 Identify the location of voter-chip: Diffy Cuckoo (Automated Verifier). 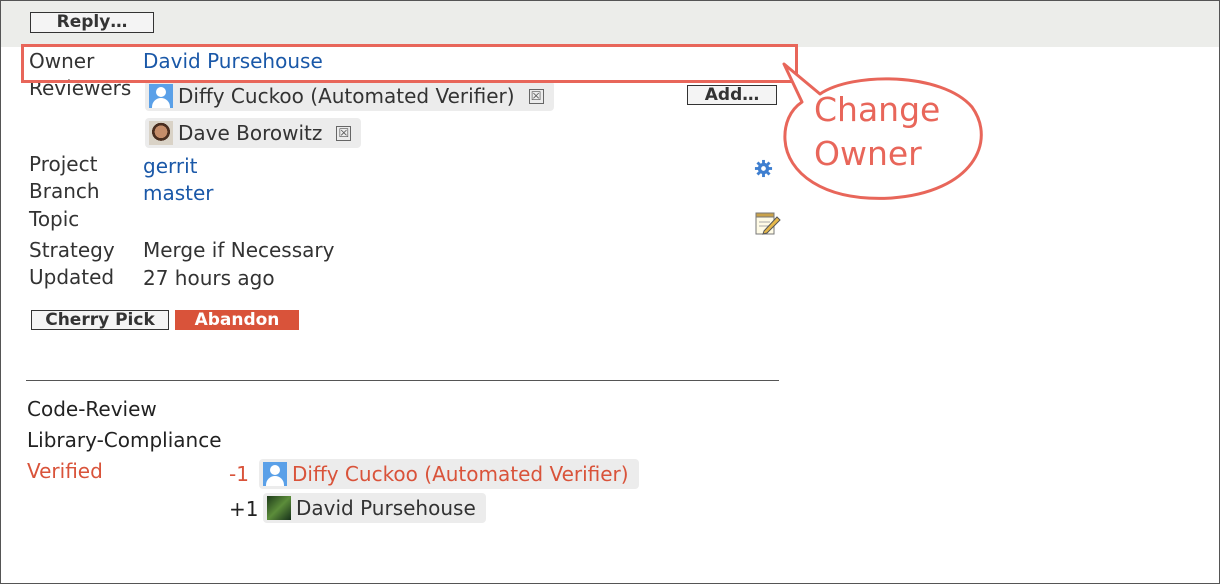
(449, 474).